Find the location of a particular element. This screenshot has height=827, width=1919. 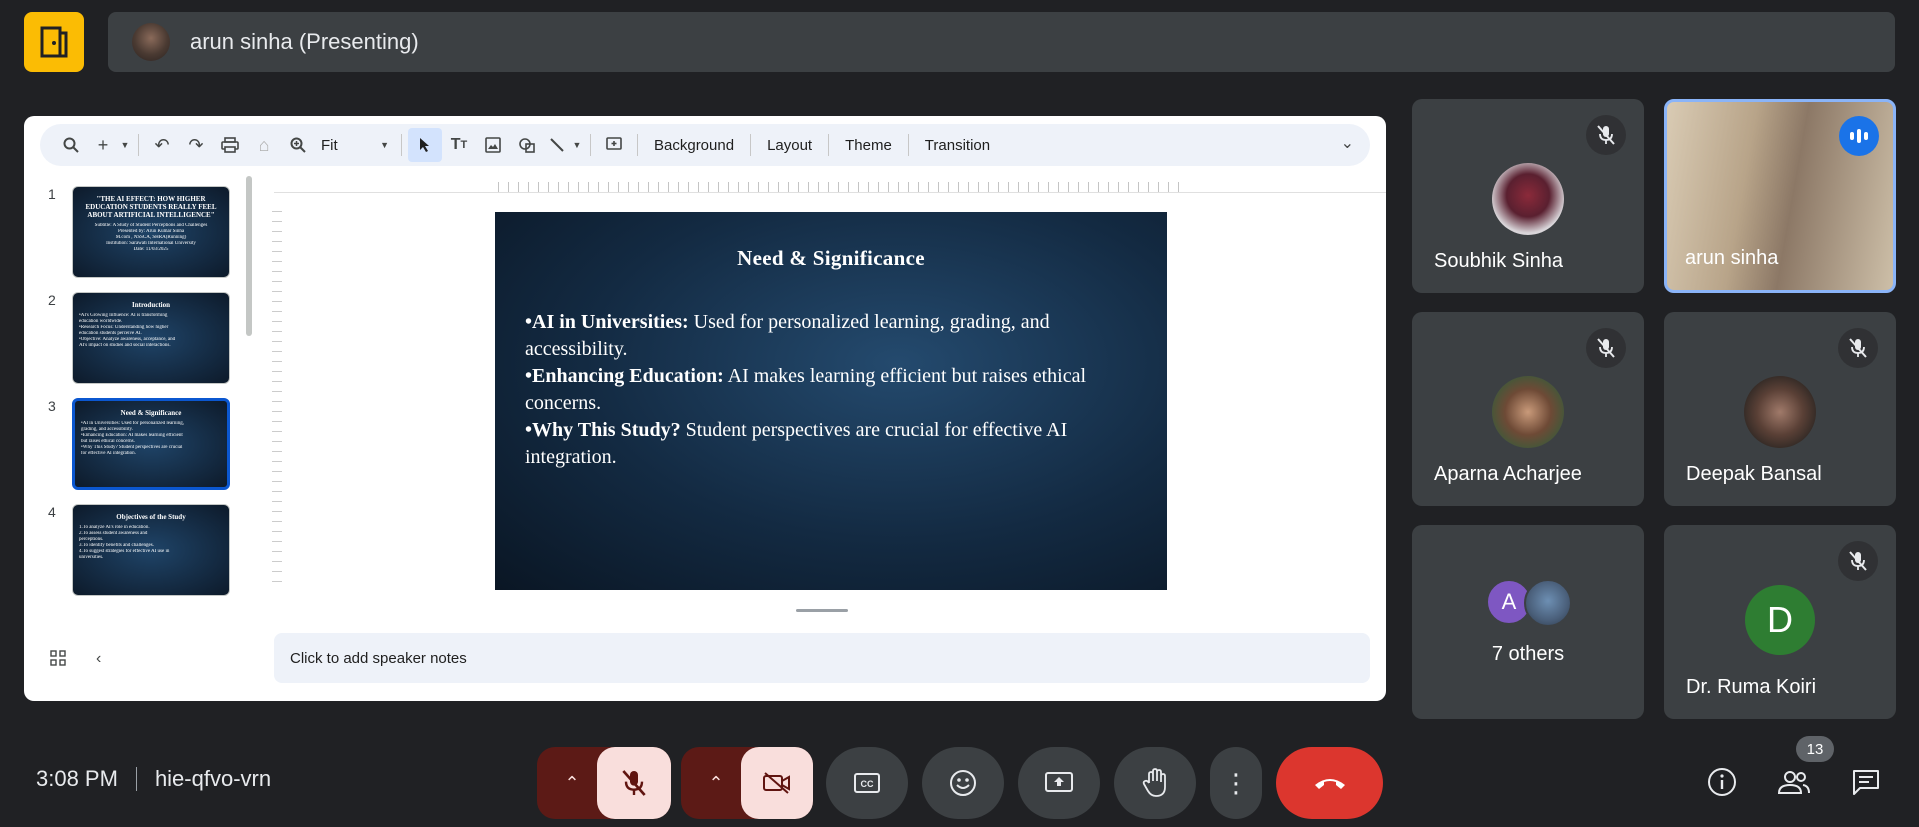

participant-tile-deepak: Deepak Bansal is located at coordinates (1780, 409).